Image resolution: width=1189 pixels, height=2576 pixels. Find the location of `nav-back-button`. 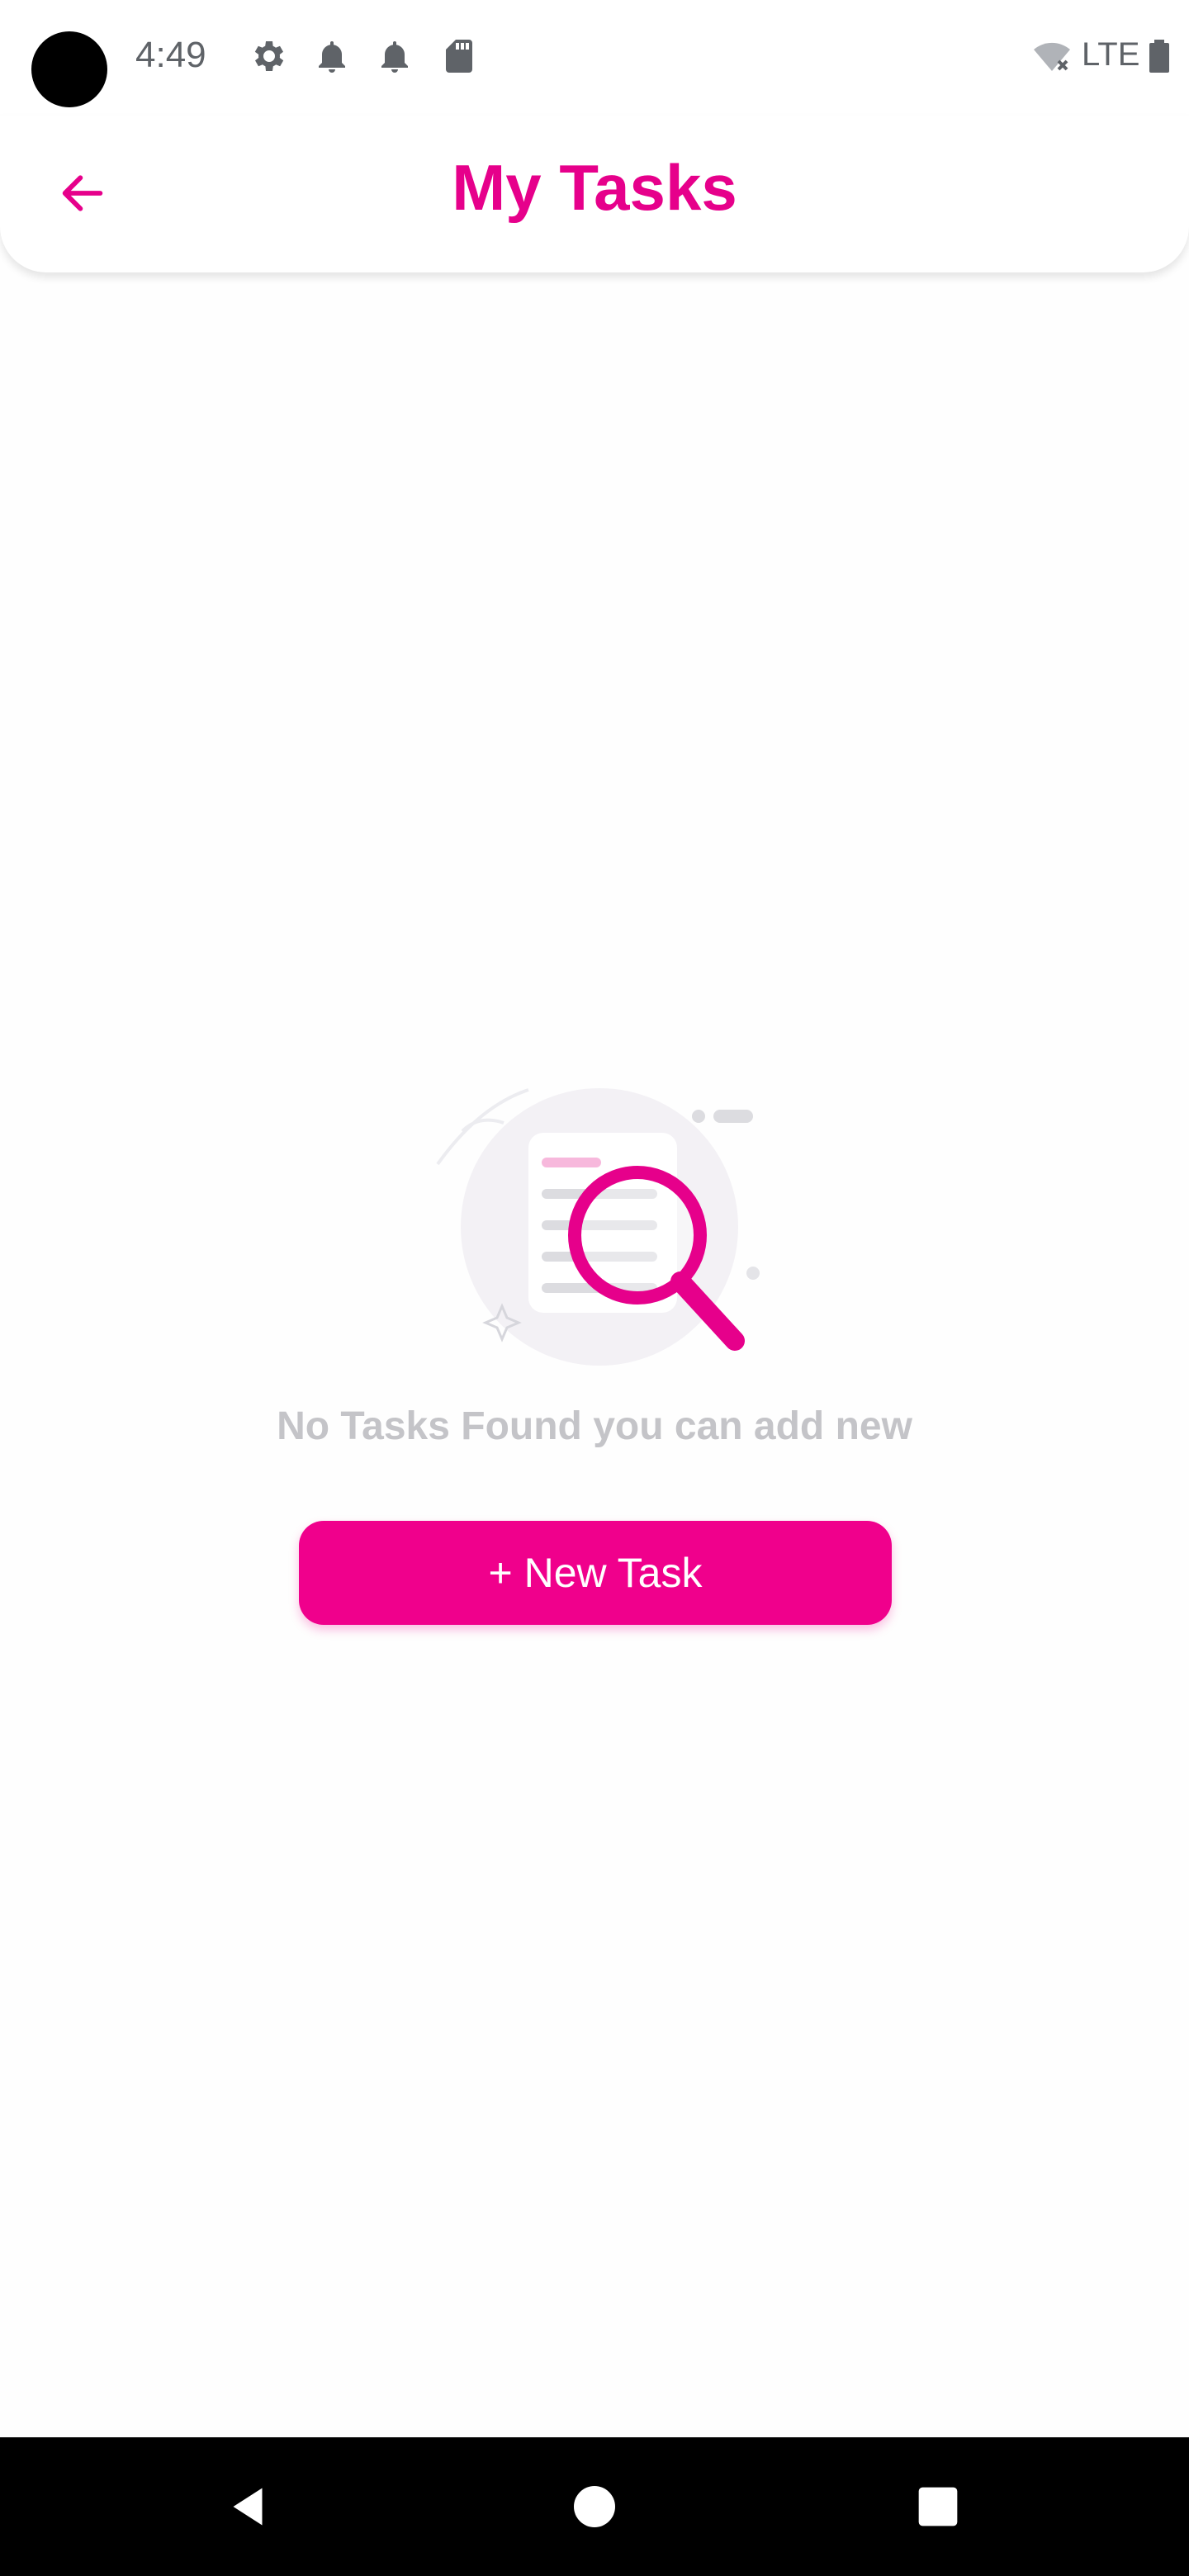

nav-back-button is located at coordinates (247, 2506).